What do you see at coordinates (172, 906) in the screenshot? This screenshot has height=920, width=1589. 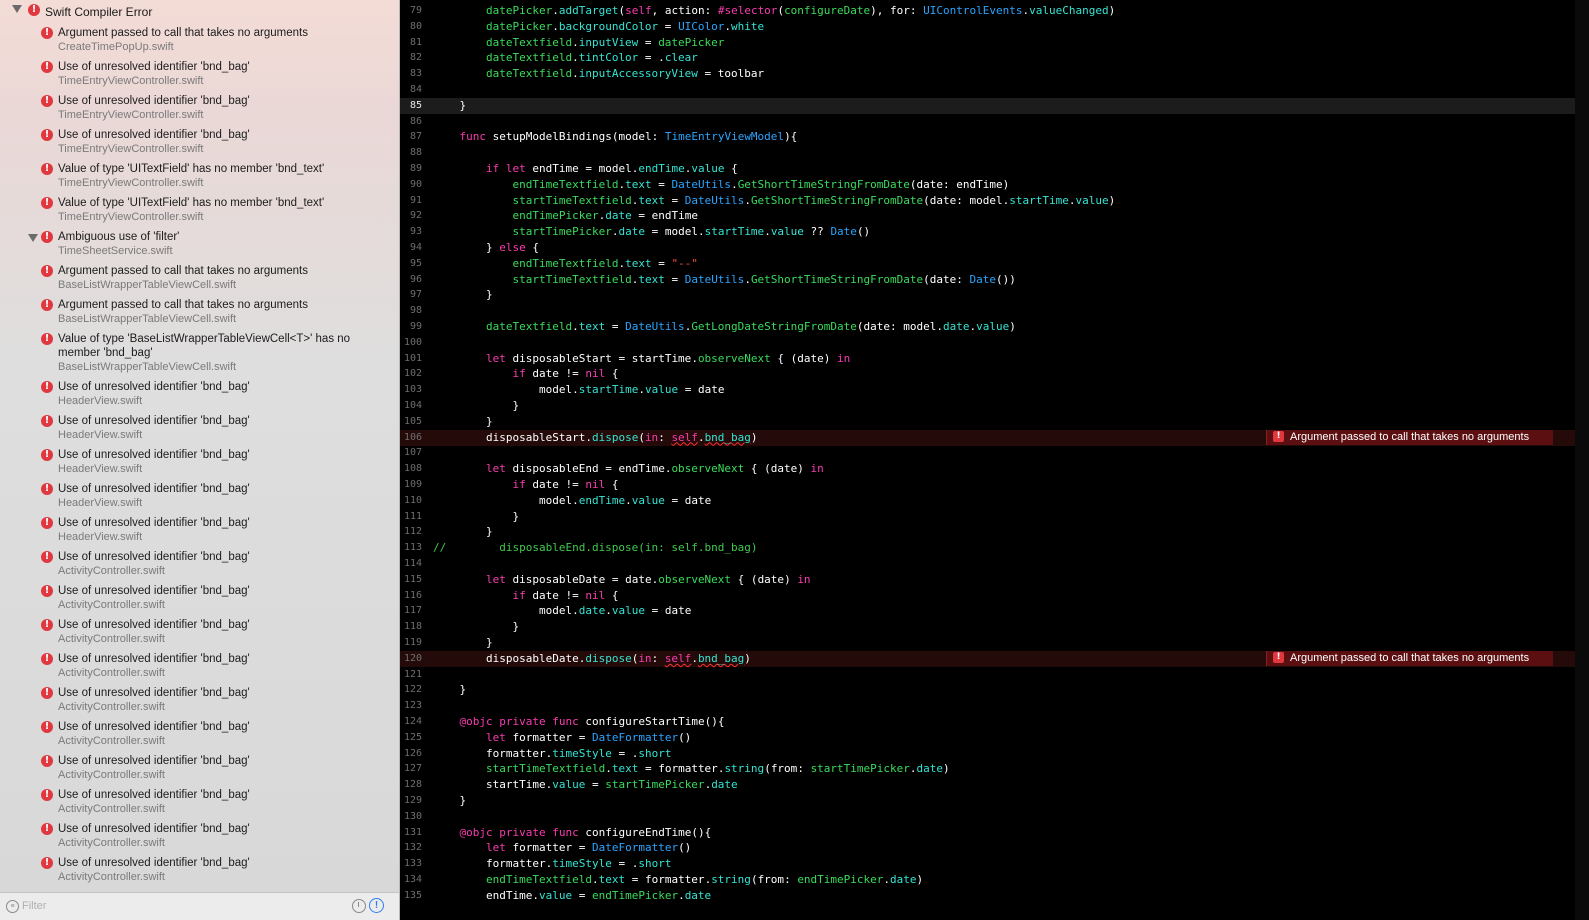 I see `filter-input` at bounding box center [172, 906].